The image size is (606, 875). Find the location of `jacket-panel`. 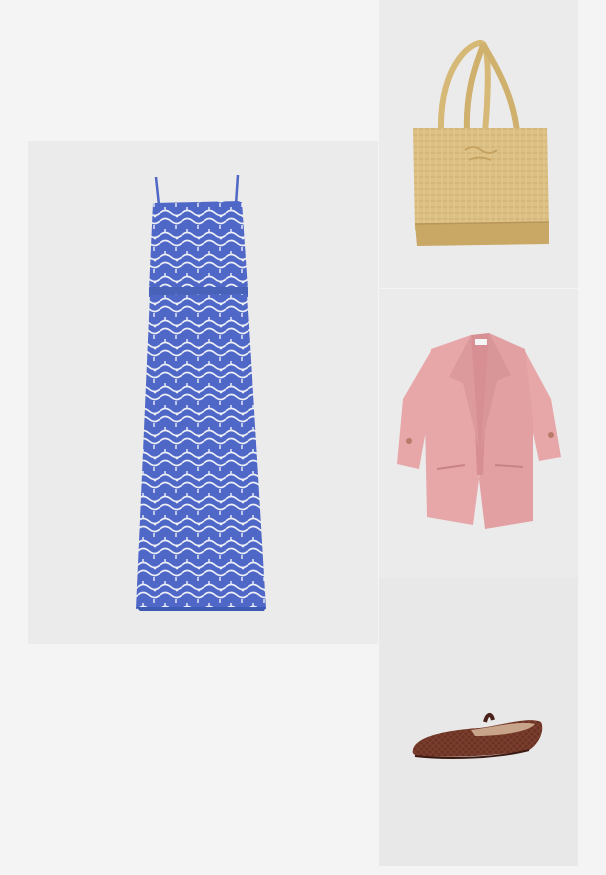

jacket-panel is located at coordinates (478, 433).